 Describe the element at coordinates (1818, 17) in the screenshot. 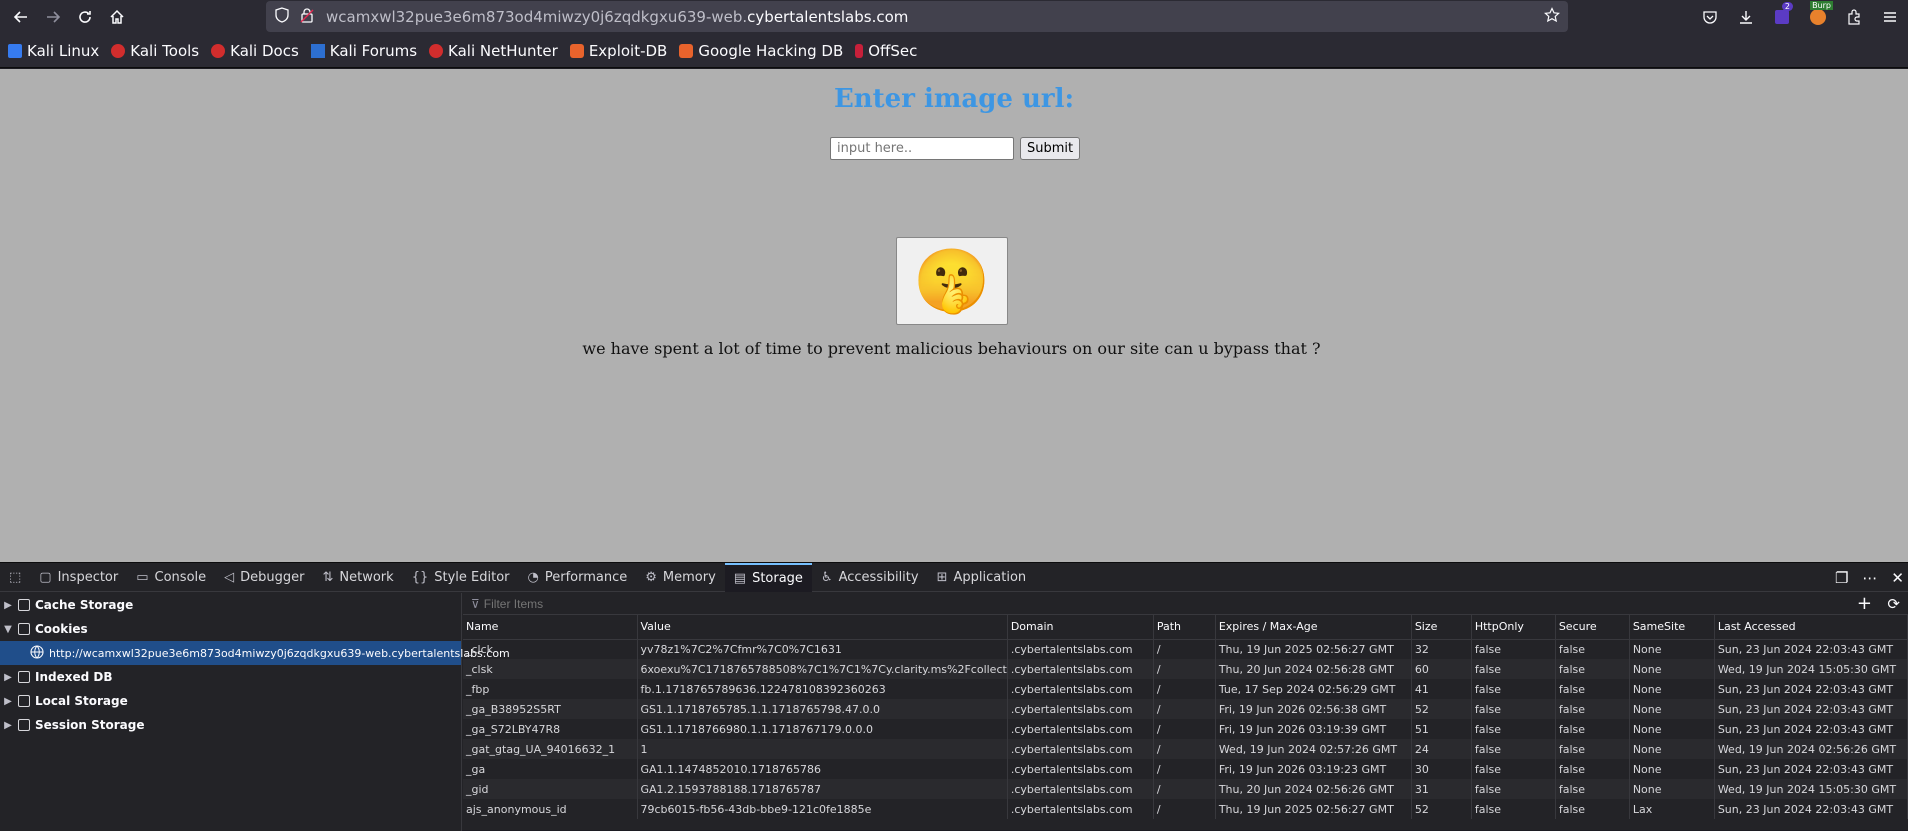

I see `burp-extension-icon: Burp` at that location.